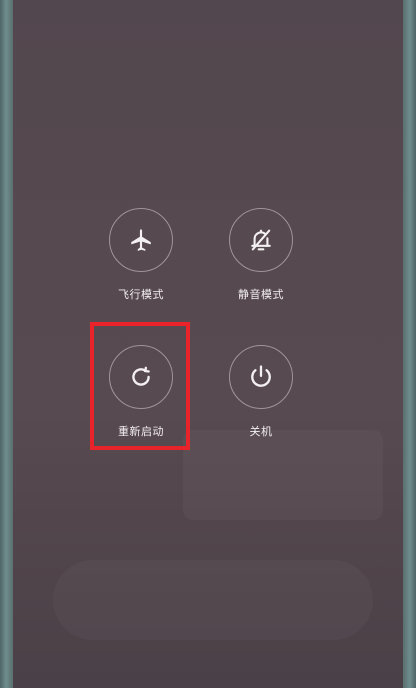 Image resolution: width=416 pixels, height=688 pixels. Describe the element at coordinates (261, 294) in the screenshot. I see `silent-mode-label: 静音模式` at that location.